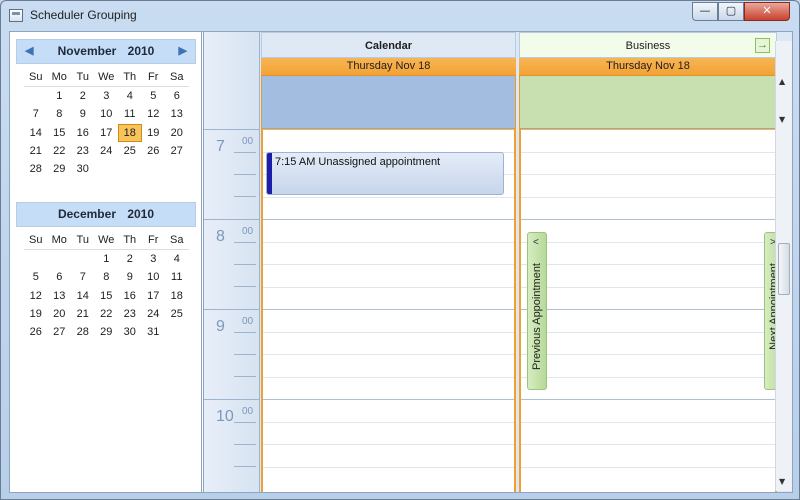 This screenshot has height=500, width=800. What do you see at coordinates (130, 332) in the screenshot?
I see `day-cell: 30` at bounding box center [130, 332].